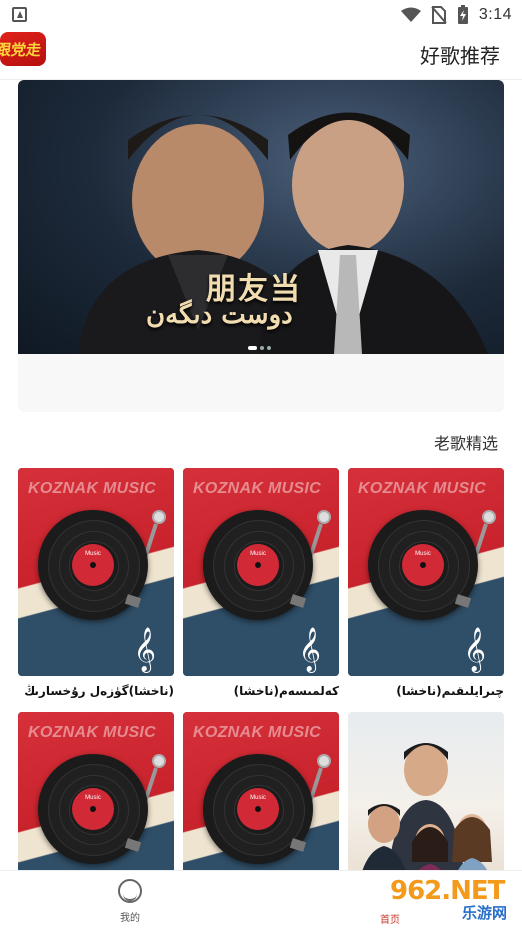  I want to click on nav-me: 我的, so click(130, 901).